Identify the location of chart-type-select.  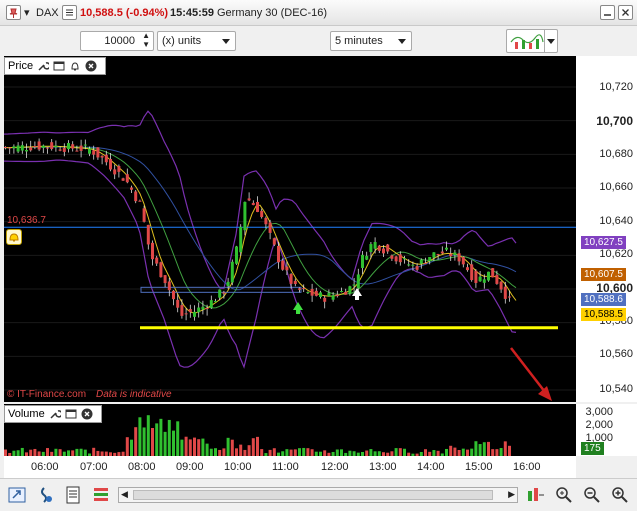
(532, 41).